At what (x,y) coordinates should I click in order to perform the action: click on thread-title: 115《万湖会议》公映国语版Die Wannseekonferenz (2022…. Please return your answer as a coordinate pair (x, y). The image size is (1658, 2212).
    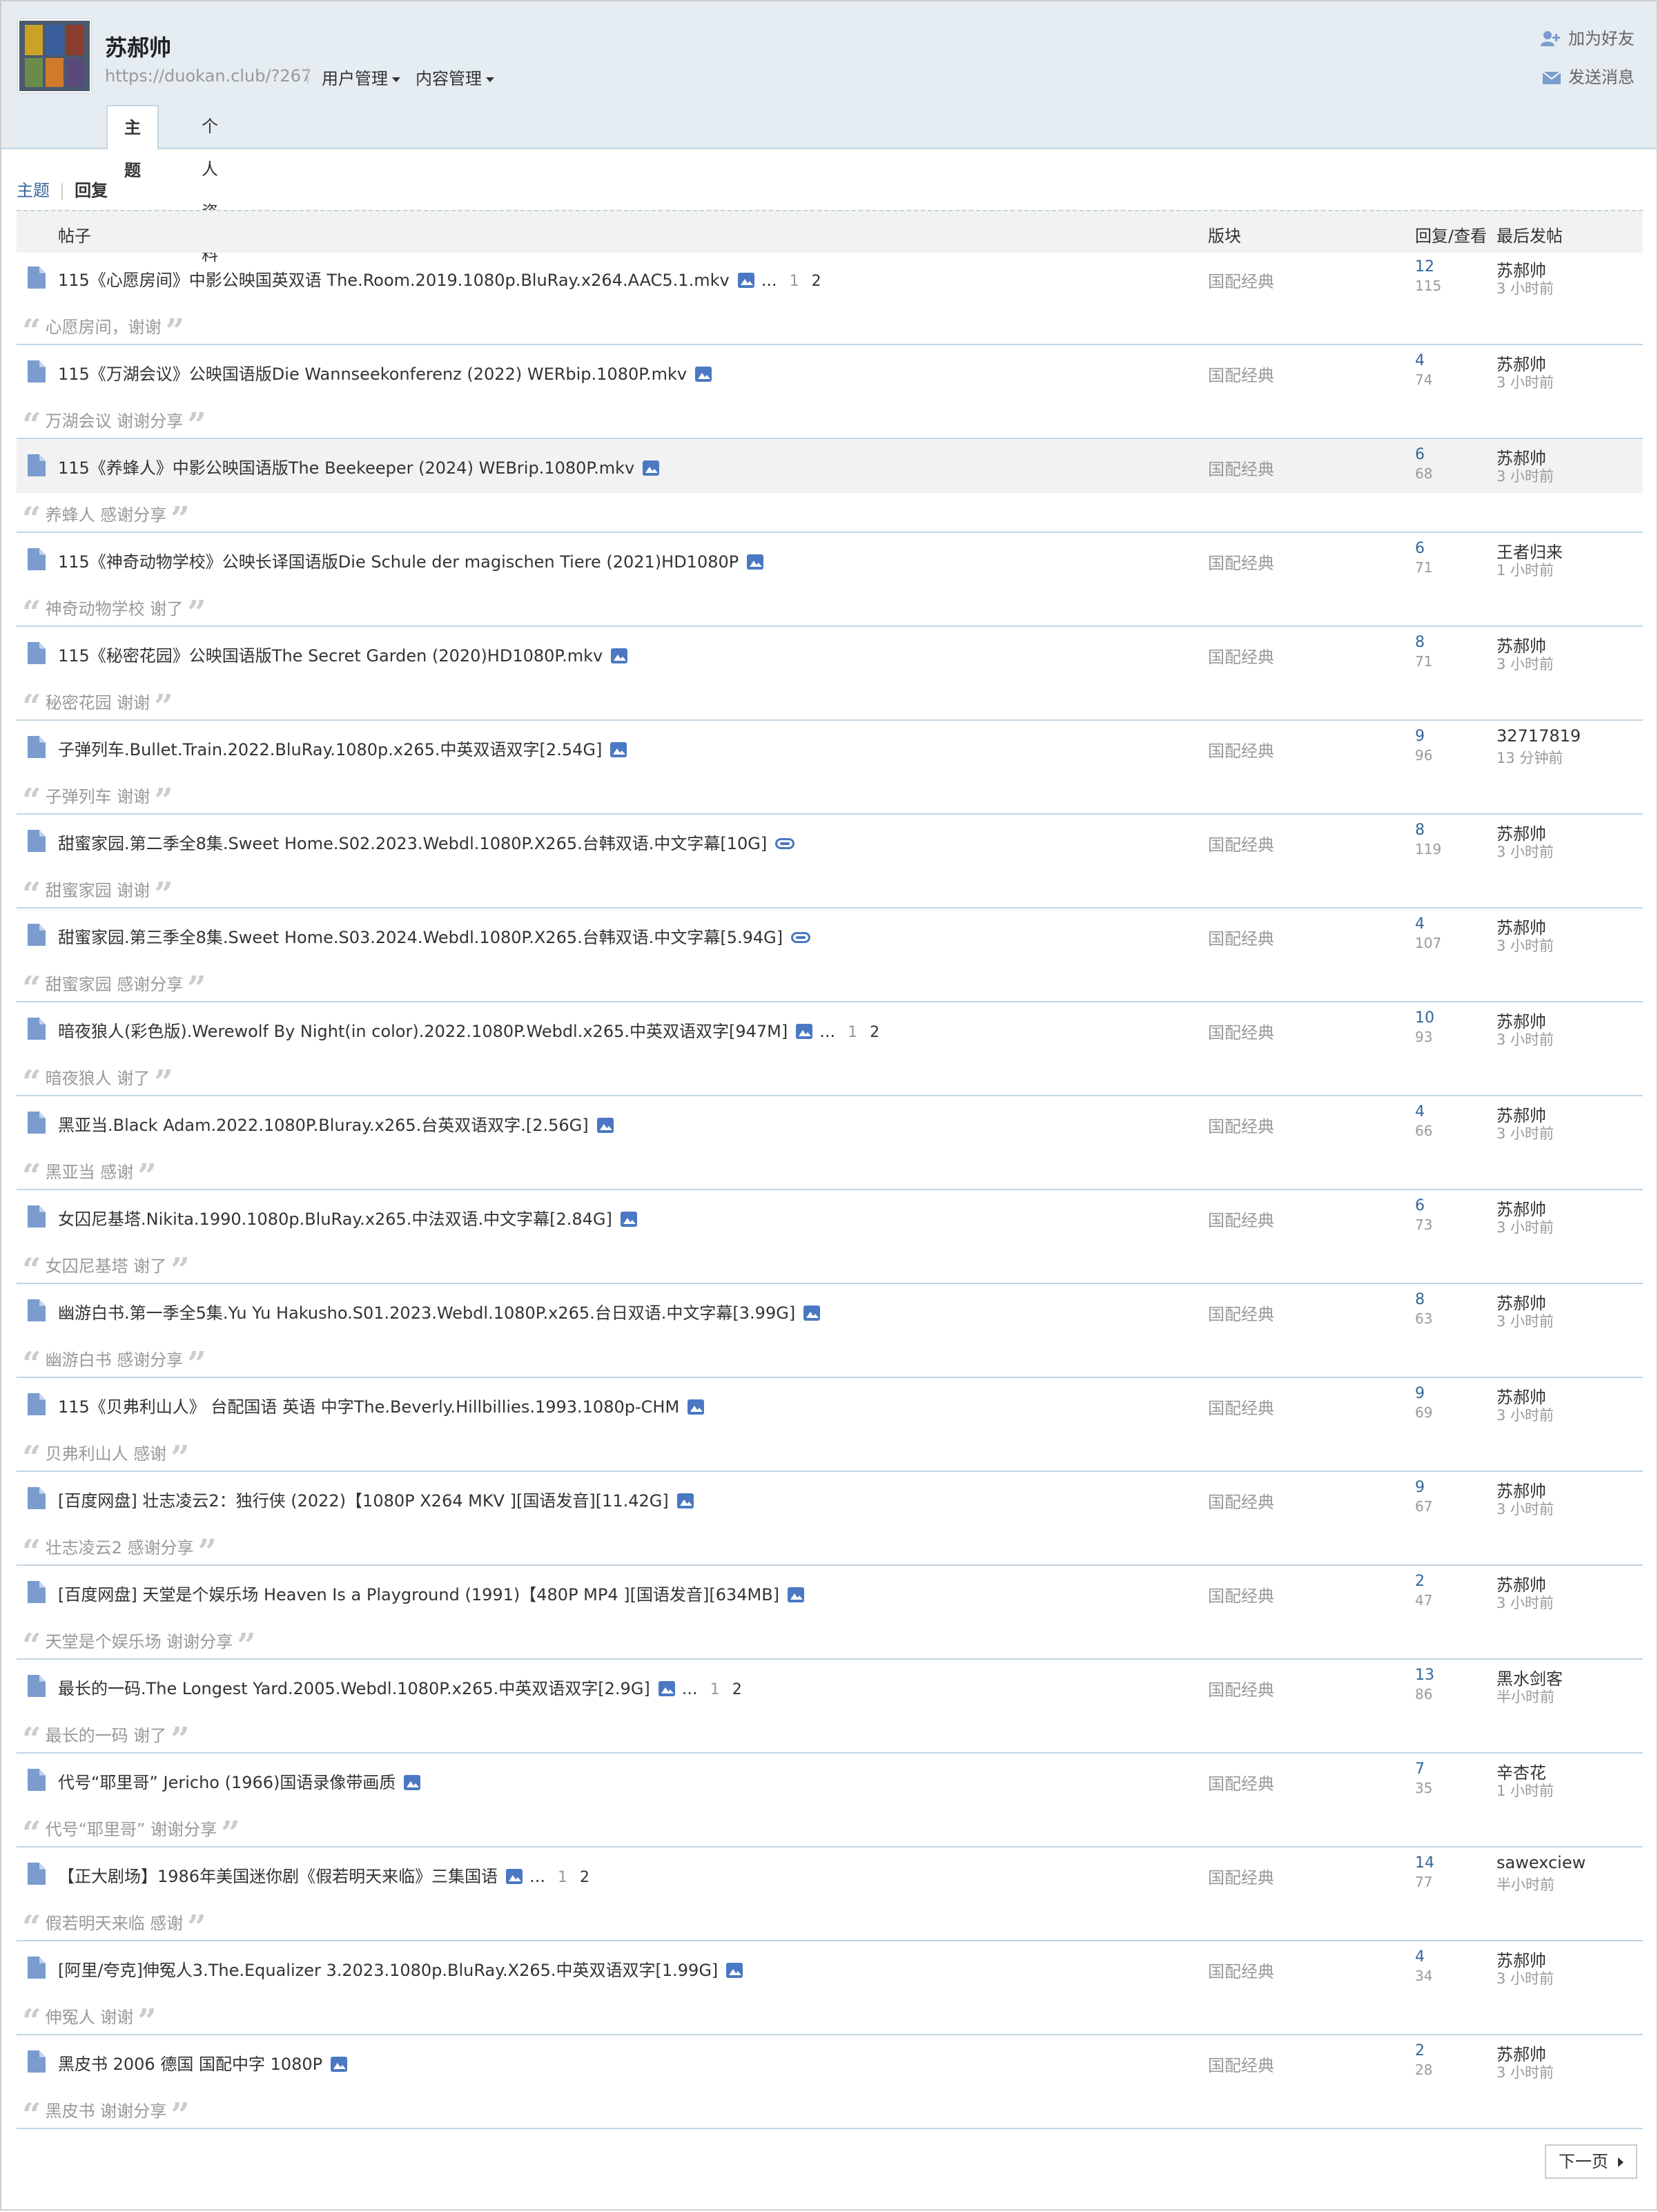
    Looking at the image, I should click on (385, 372).